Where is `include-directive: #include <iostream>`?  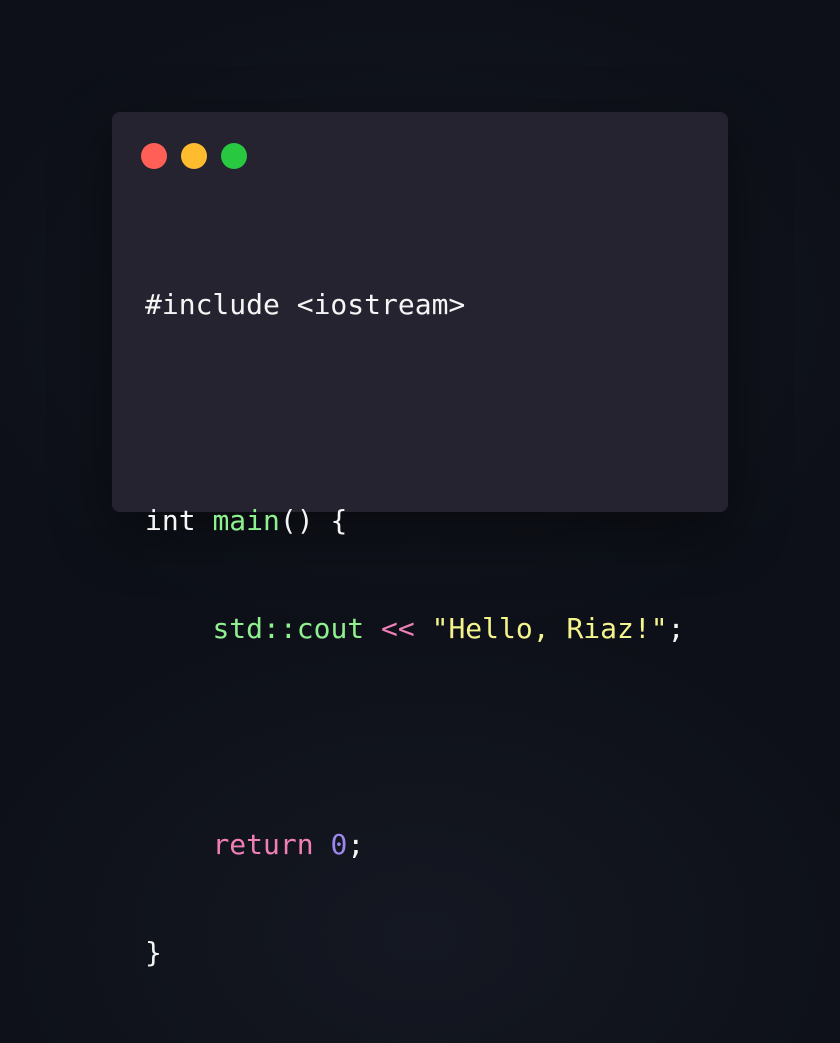 include-directive: #include <iostream> is located at coordinates (305, 304).